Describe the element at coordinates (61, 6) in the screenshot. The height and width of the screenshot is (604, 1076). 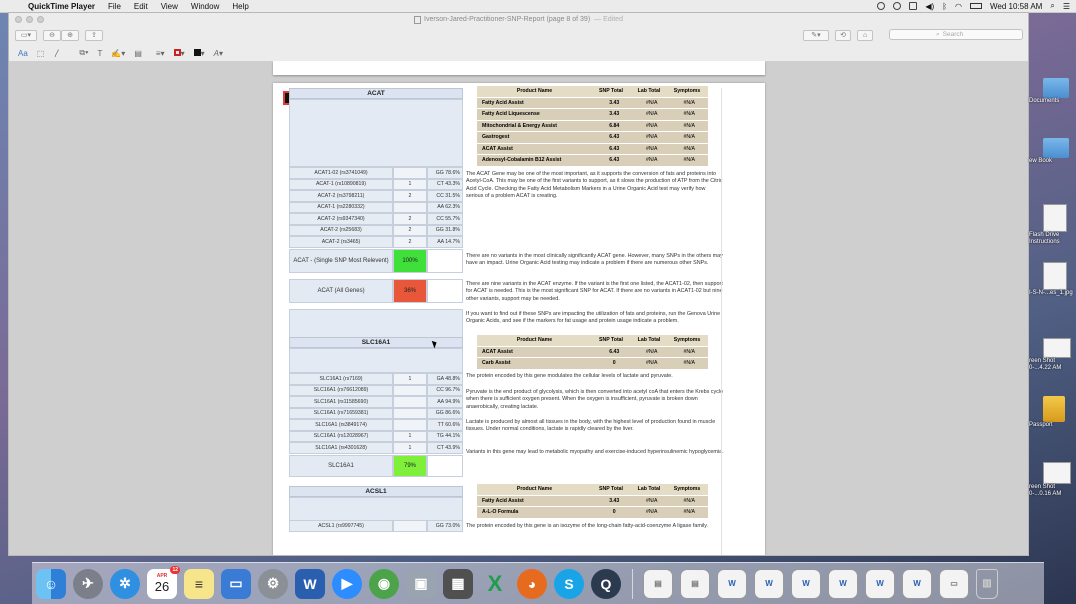
I see `app-name-menu: QuickTime Player` at that location.